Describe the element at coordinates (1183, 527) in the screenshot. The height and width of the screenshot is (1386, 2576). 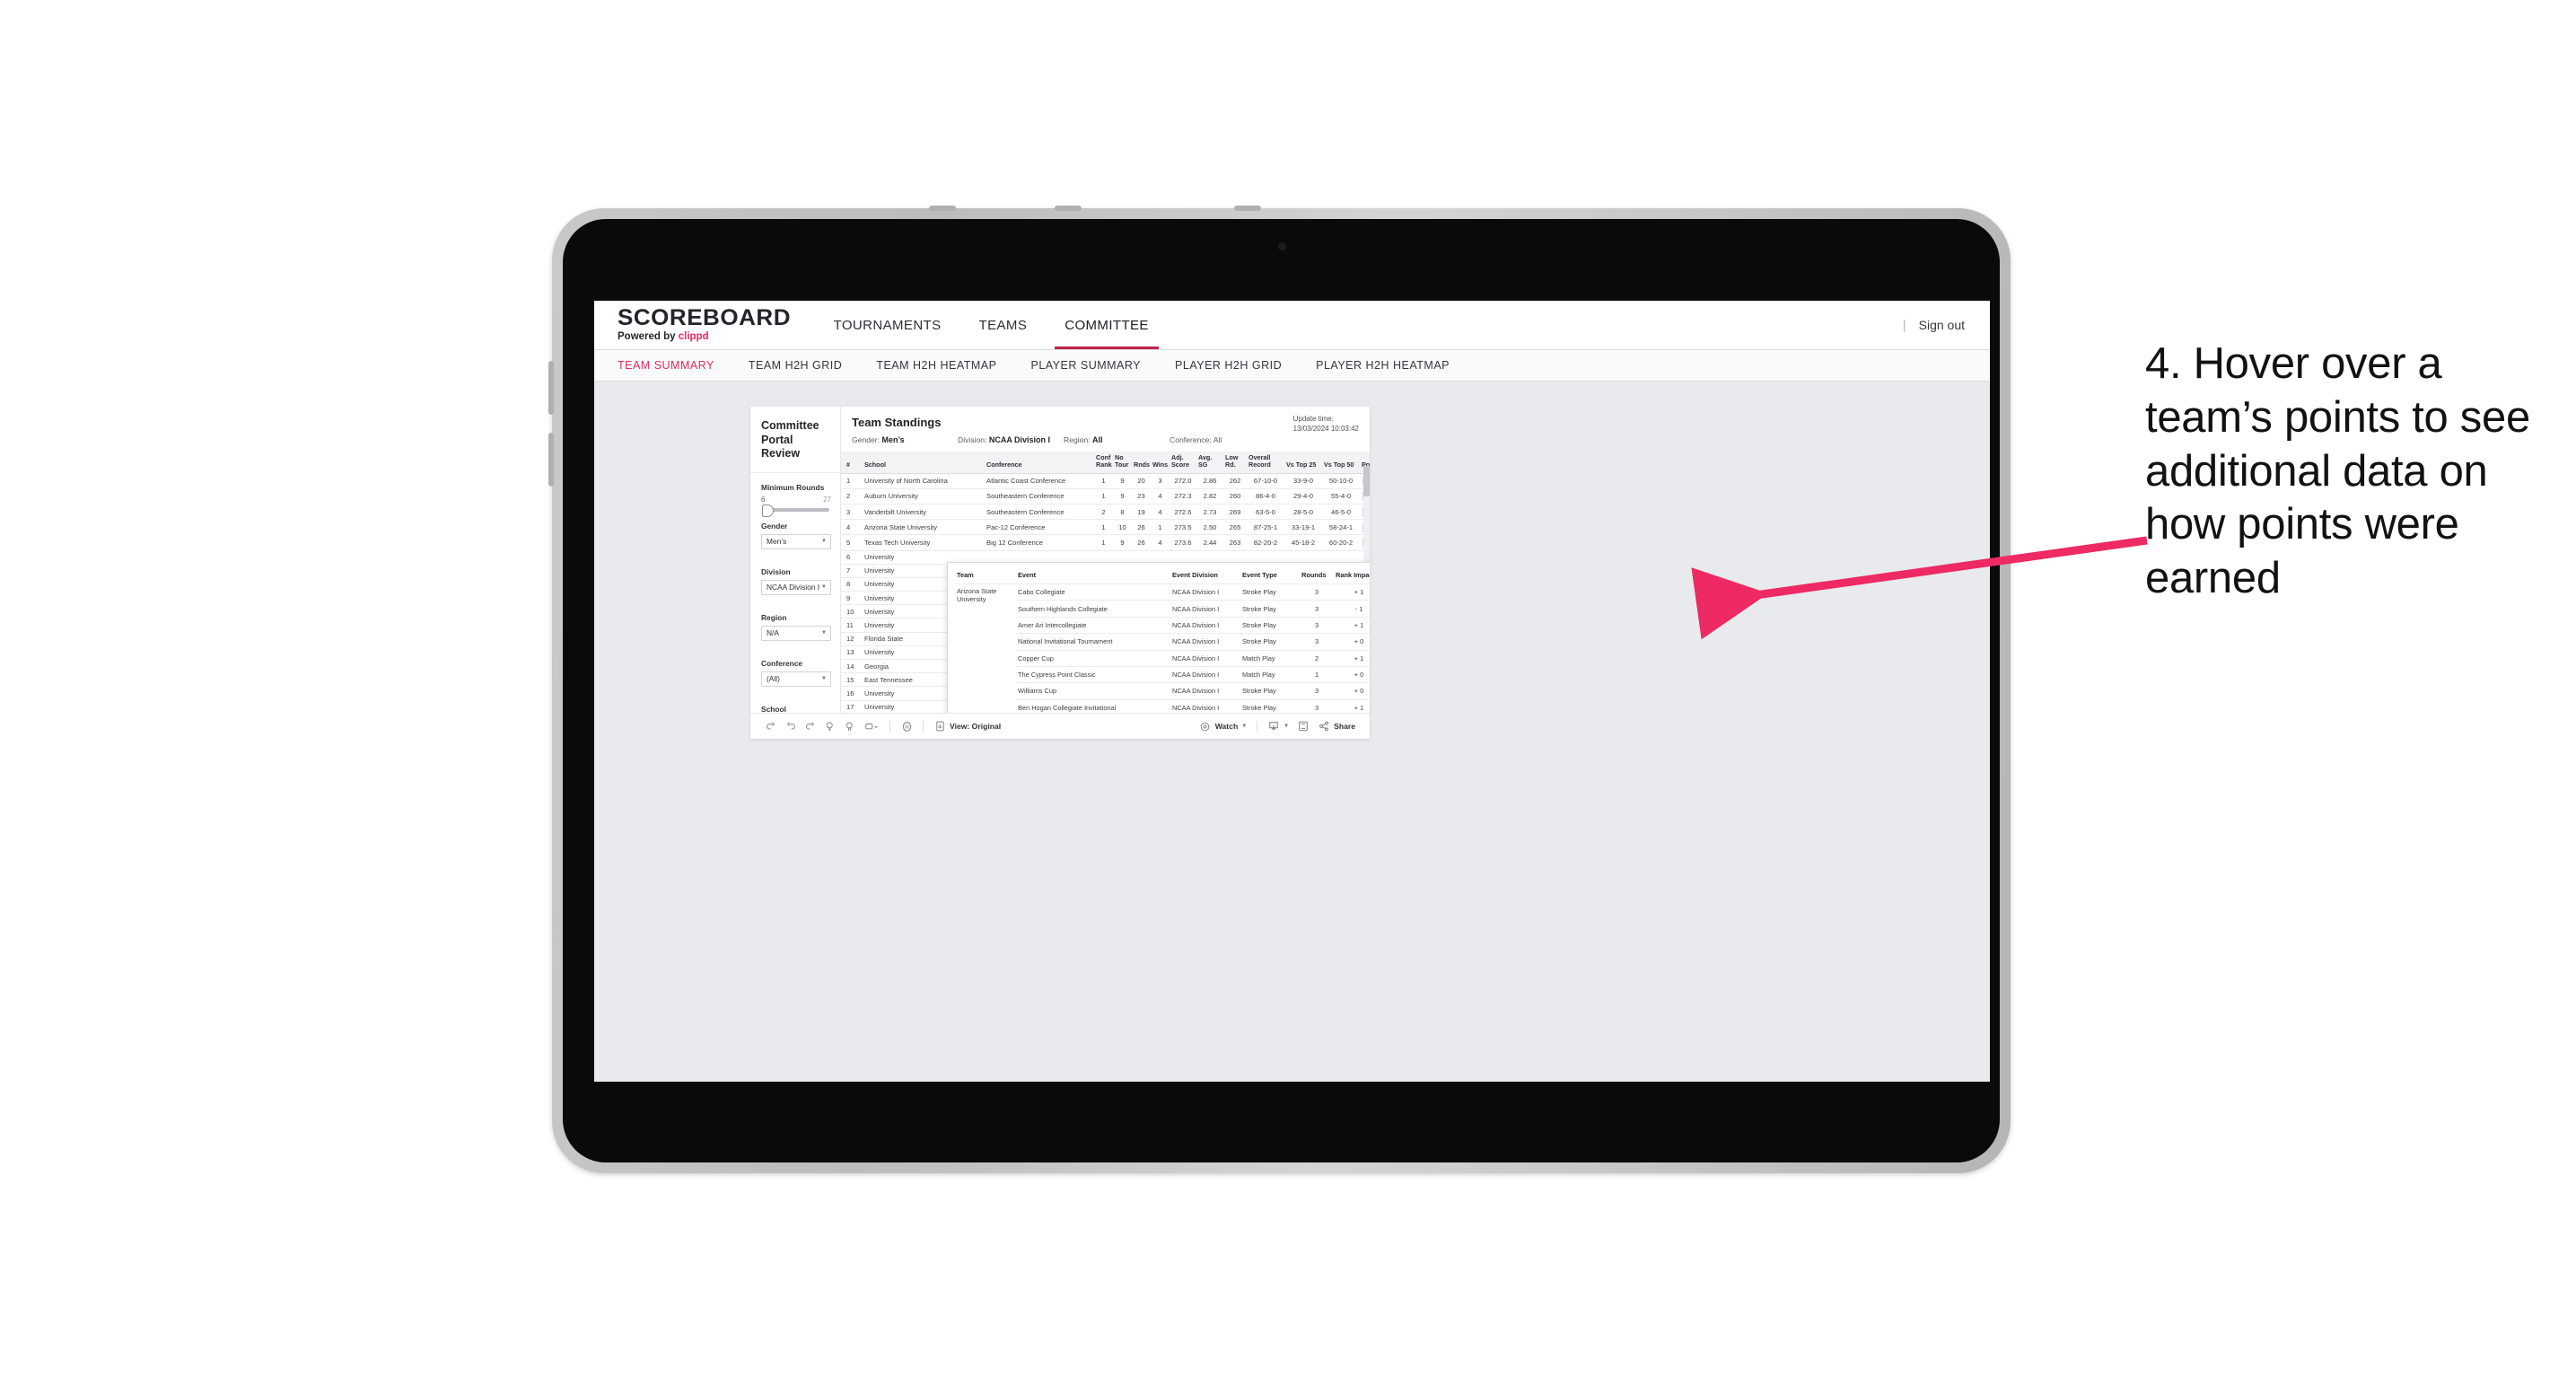
I see `cell-adj-score: 273.5` at that location.